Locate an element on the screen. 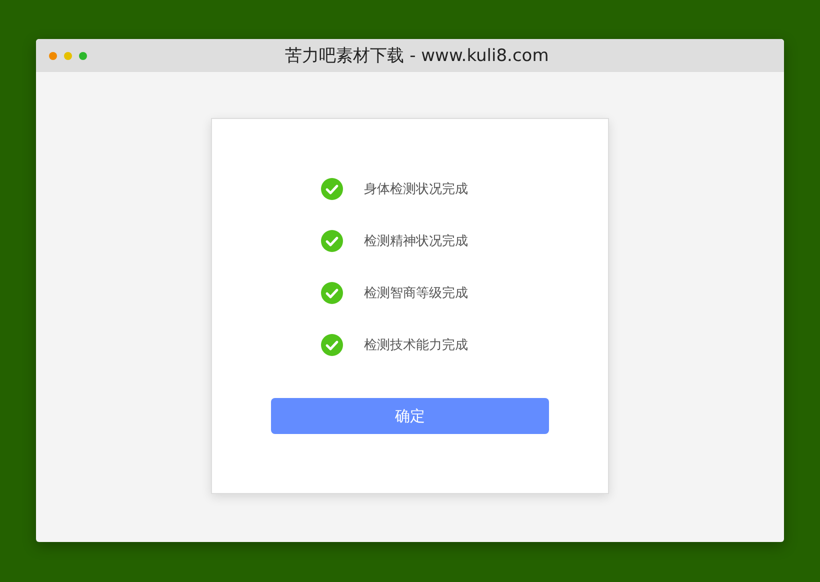 The width and height of the screenshot is (820, 582). close-dot-icon is located at coordinates (53, 56).